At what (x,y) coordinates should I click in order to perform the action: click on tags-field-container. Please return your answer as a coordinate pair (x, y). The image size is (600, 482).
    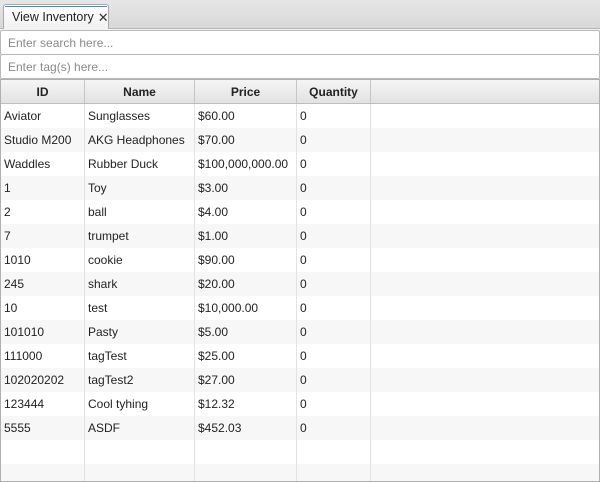
    Looking at the image, I should click on (300, 66).